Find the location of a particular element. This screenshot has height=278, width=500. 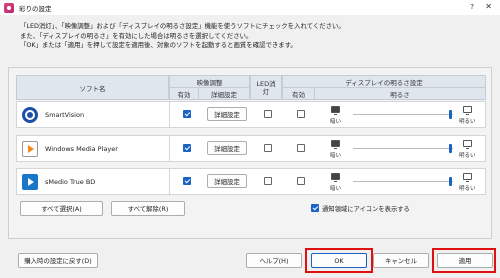

close-icon: ✕ is located at coordinates (488, 6).